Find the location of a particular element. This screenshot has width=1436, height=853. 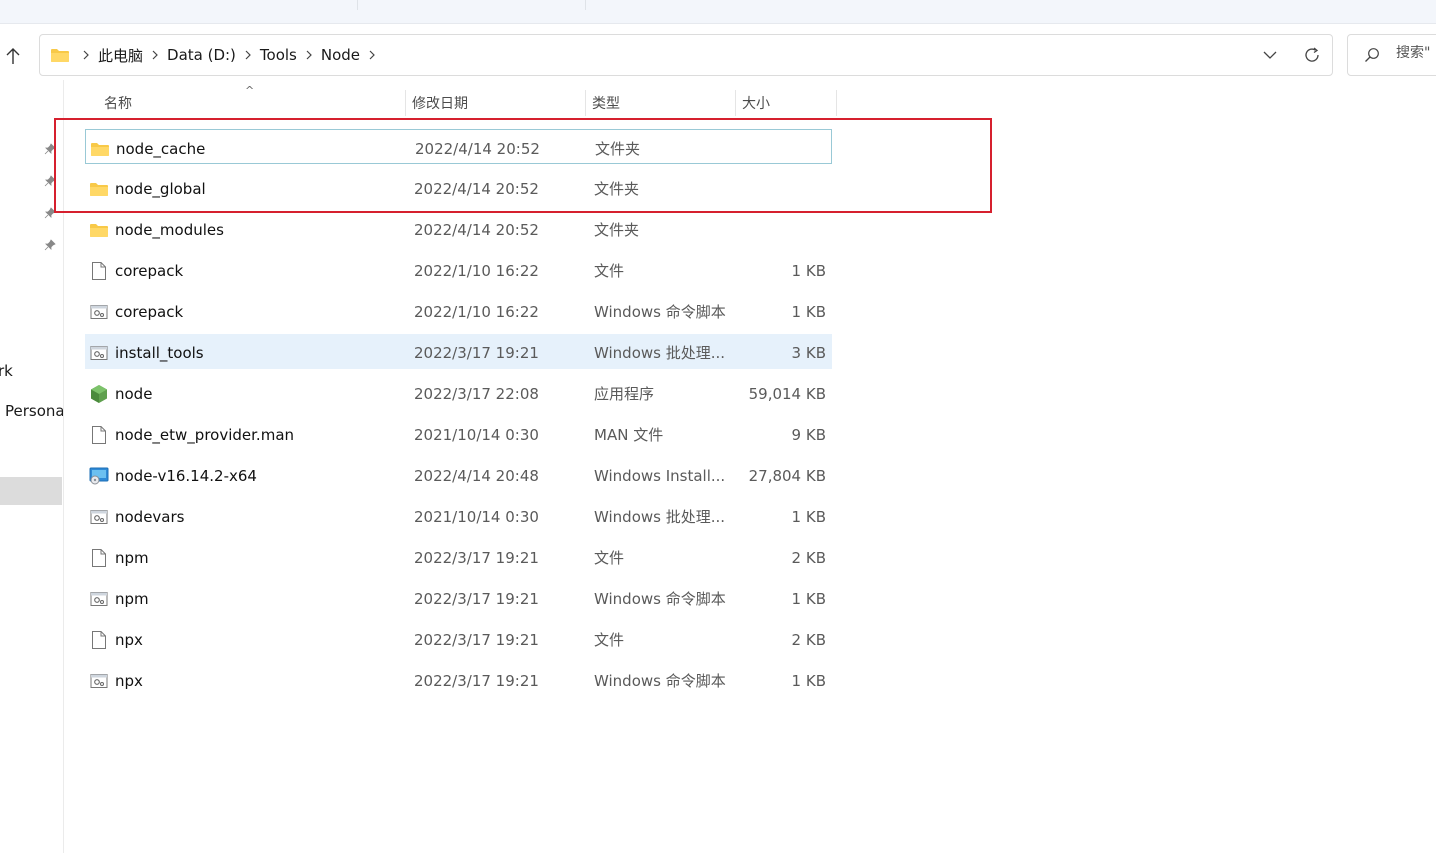

file-name: node-v16.14.2-x64 is located at coordinates (186, 475).